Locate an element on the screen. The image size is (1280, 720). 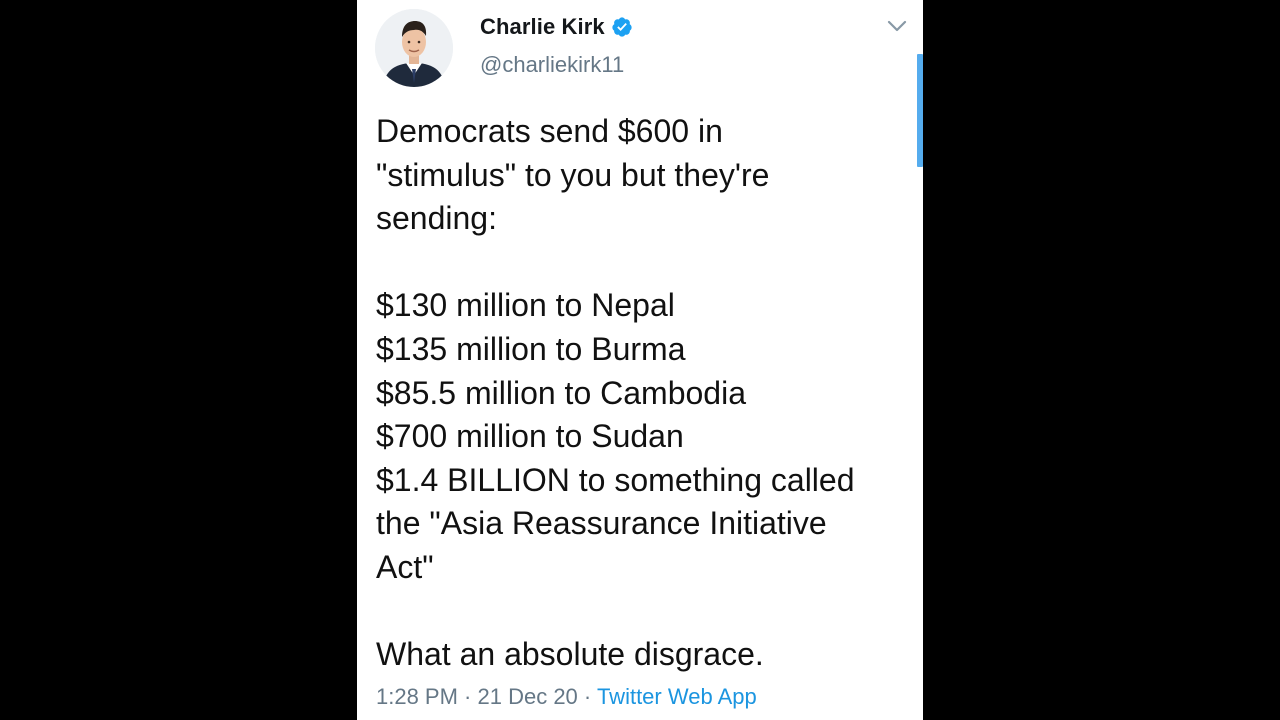
tweet-text-line: $85.5 million to Cambodia is located at coordinates (561, 392).